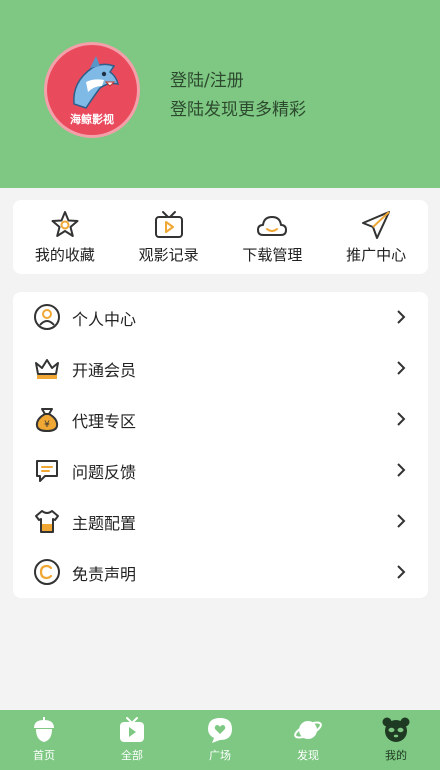 The width and height of the screenshot is (440, 770). Describe the element at coordinates (47, 369) in the screenshot. I see `crown-icon` at that location.